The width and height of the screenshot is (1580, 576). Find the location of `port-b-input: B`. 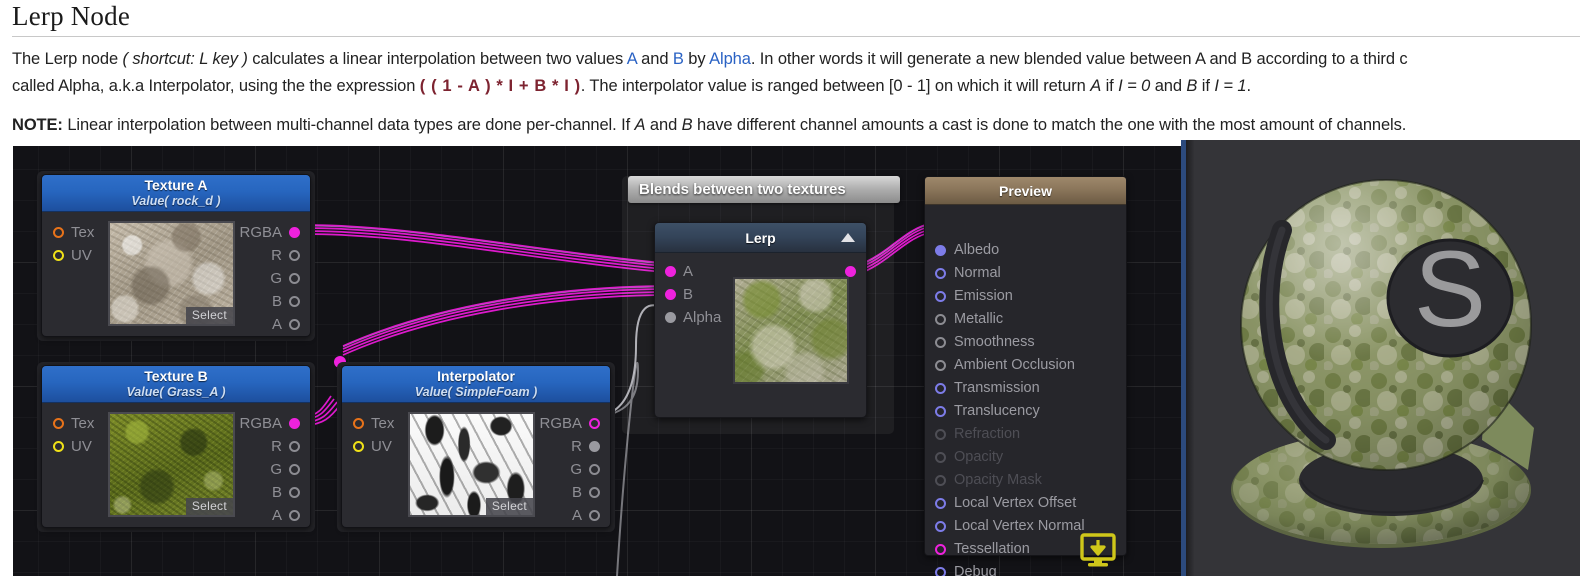

port-b-input: B is located at coordinates (679, 294).